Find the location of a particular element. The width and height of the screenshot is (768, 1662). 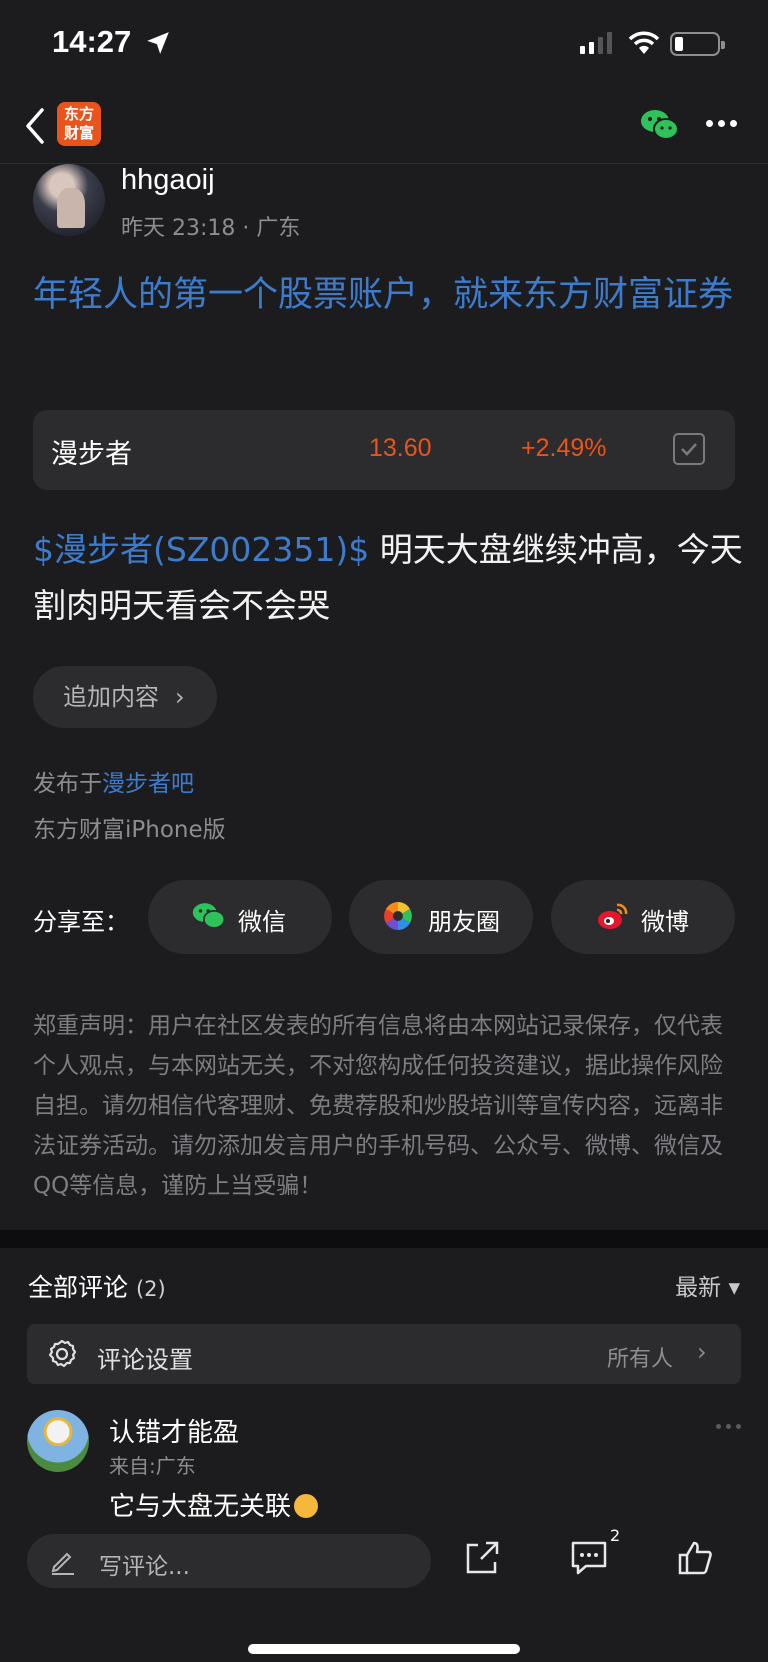

comment-item: 认错才能盈 来自:广东 它与大盘无关联 is located at coordinates (384, 1466).